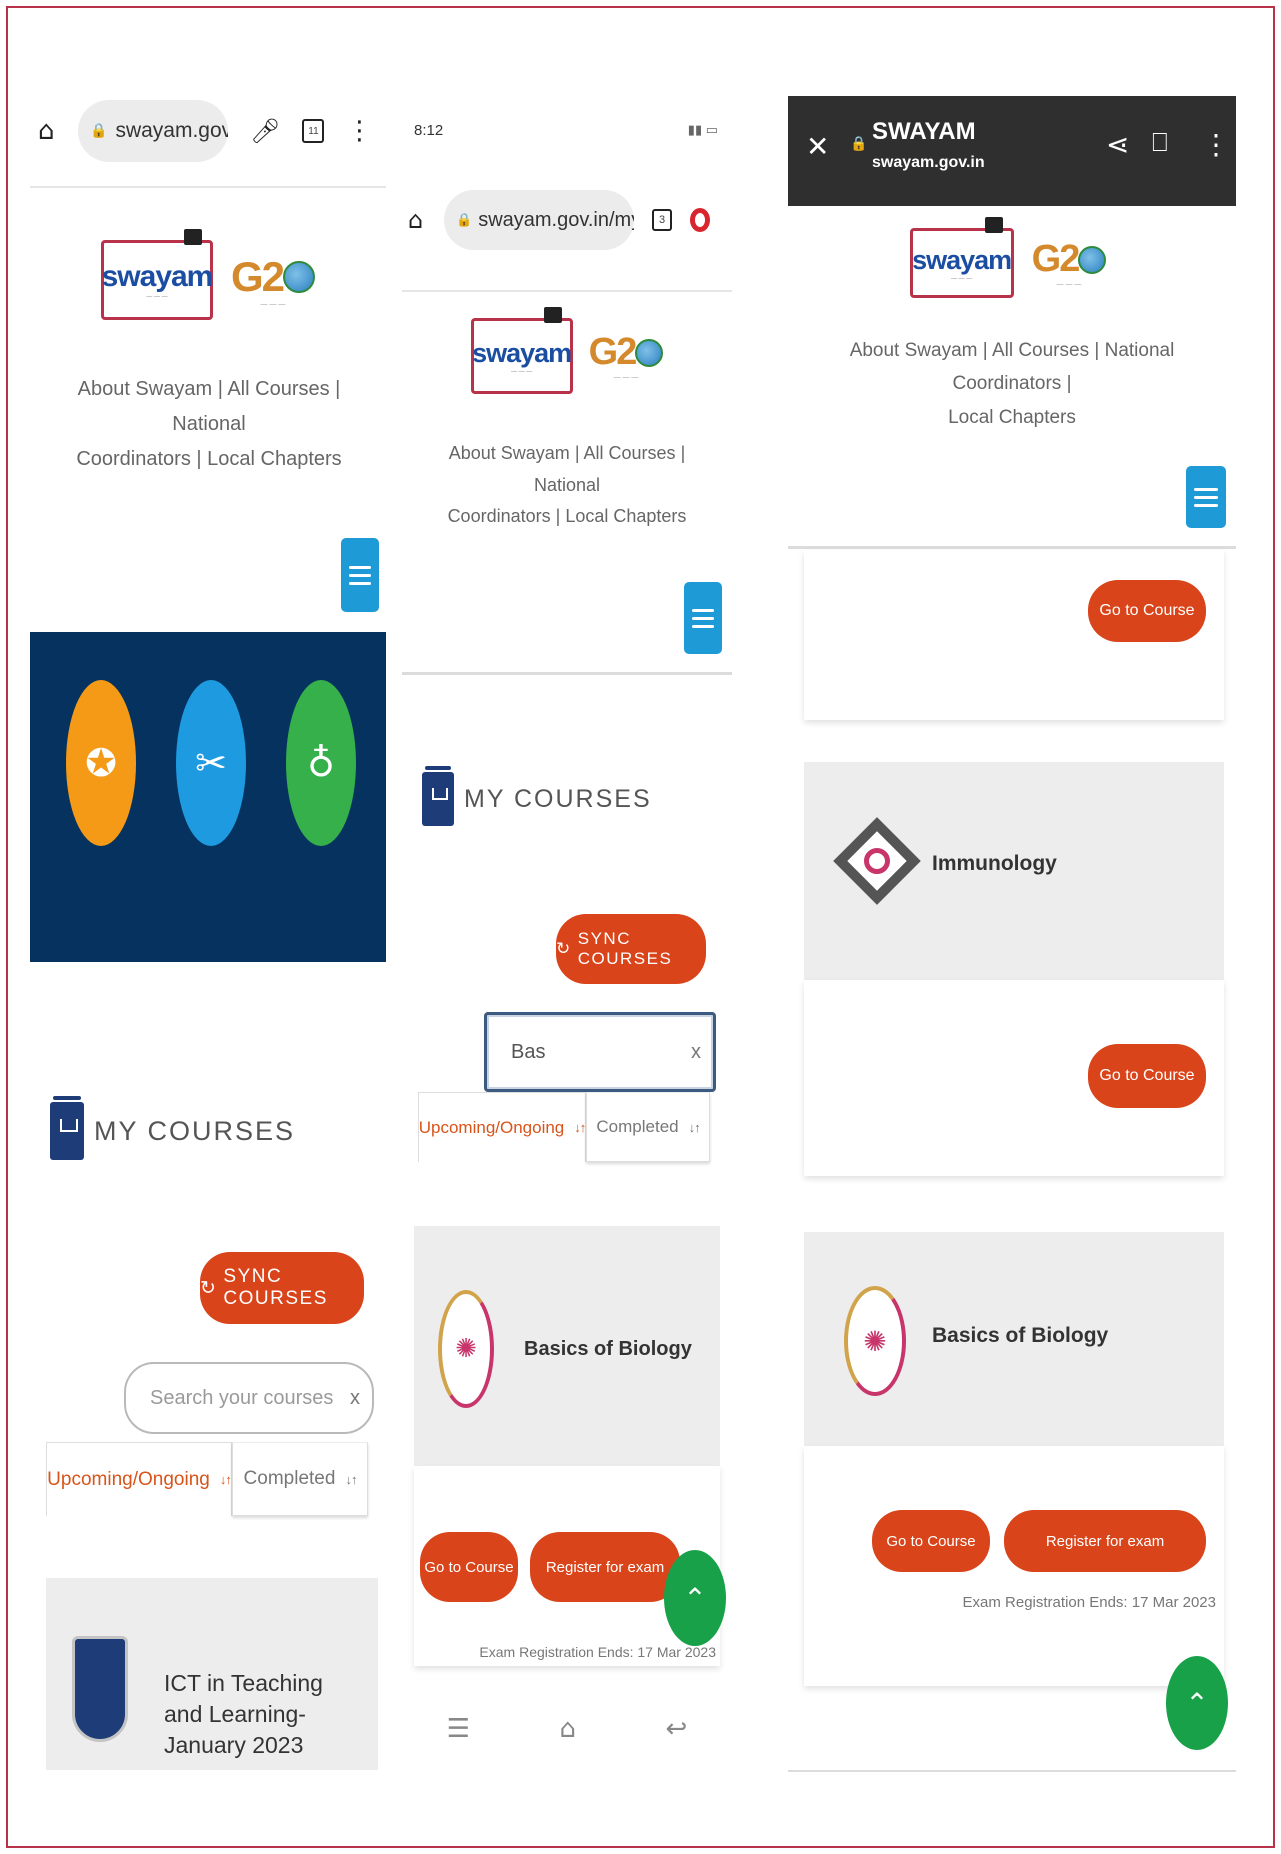 This screenshot has width=1281, height=1854. I want to click on browser-toolbar: ⌂ 🔒 swayam.gov.in/mycours 3, so click(568, 220).